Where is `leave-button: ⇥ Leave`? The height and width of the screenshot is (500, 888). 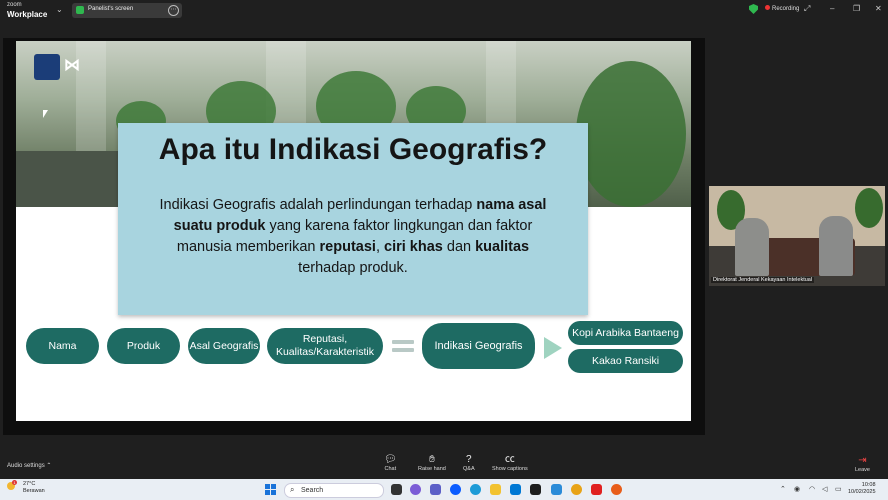 leave-button: ⇥ Leave is located at coordinates (862, 464).